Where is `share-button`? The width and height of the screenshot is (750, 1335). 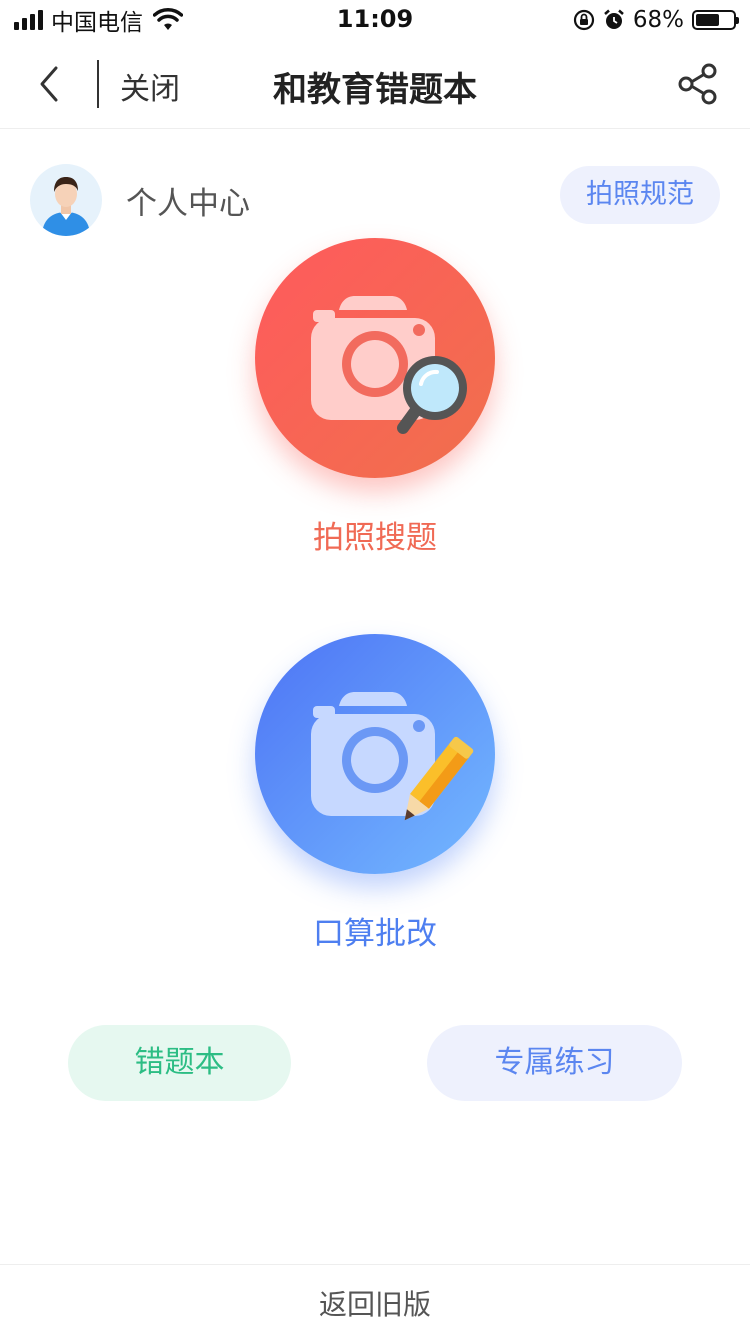 share-button is located at coordinates (698, 84).